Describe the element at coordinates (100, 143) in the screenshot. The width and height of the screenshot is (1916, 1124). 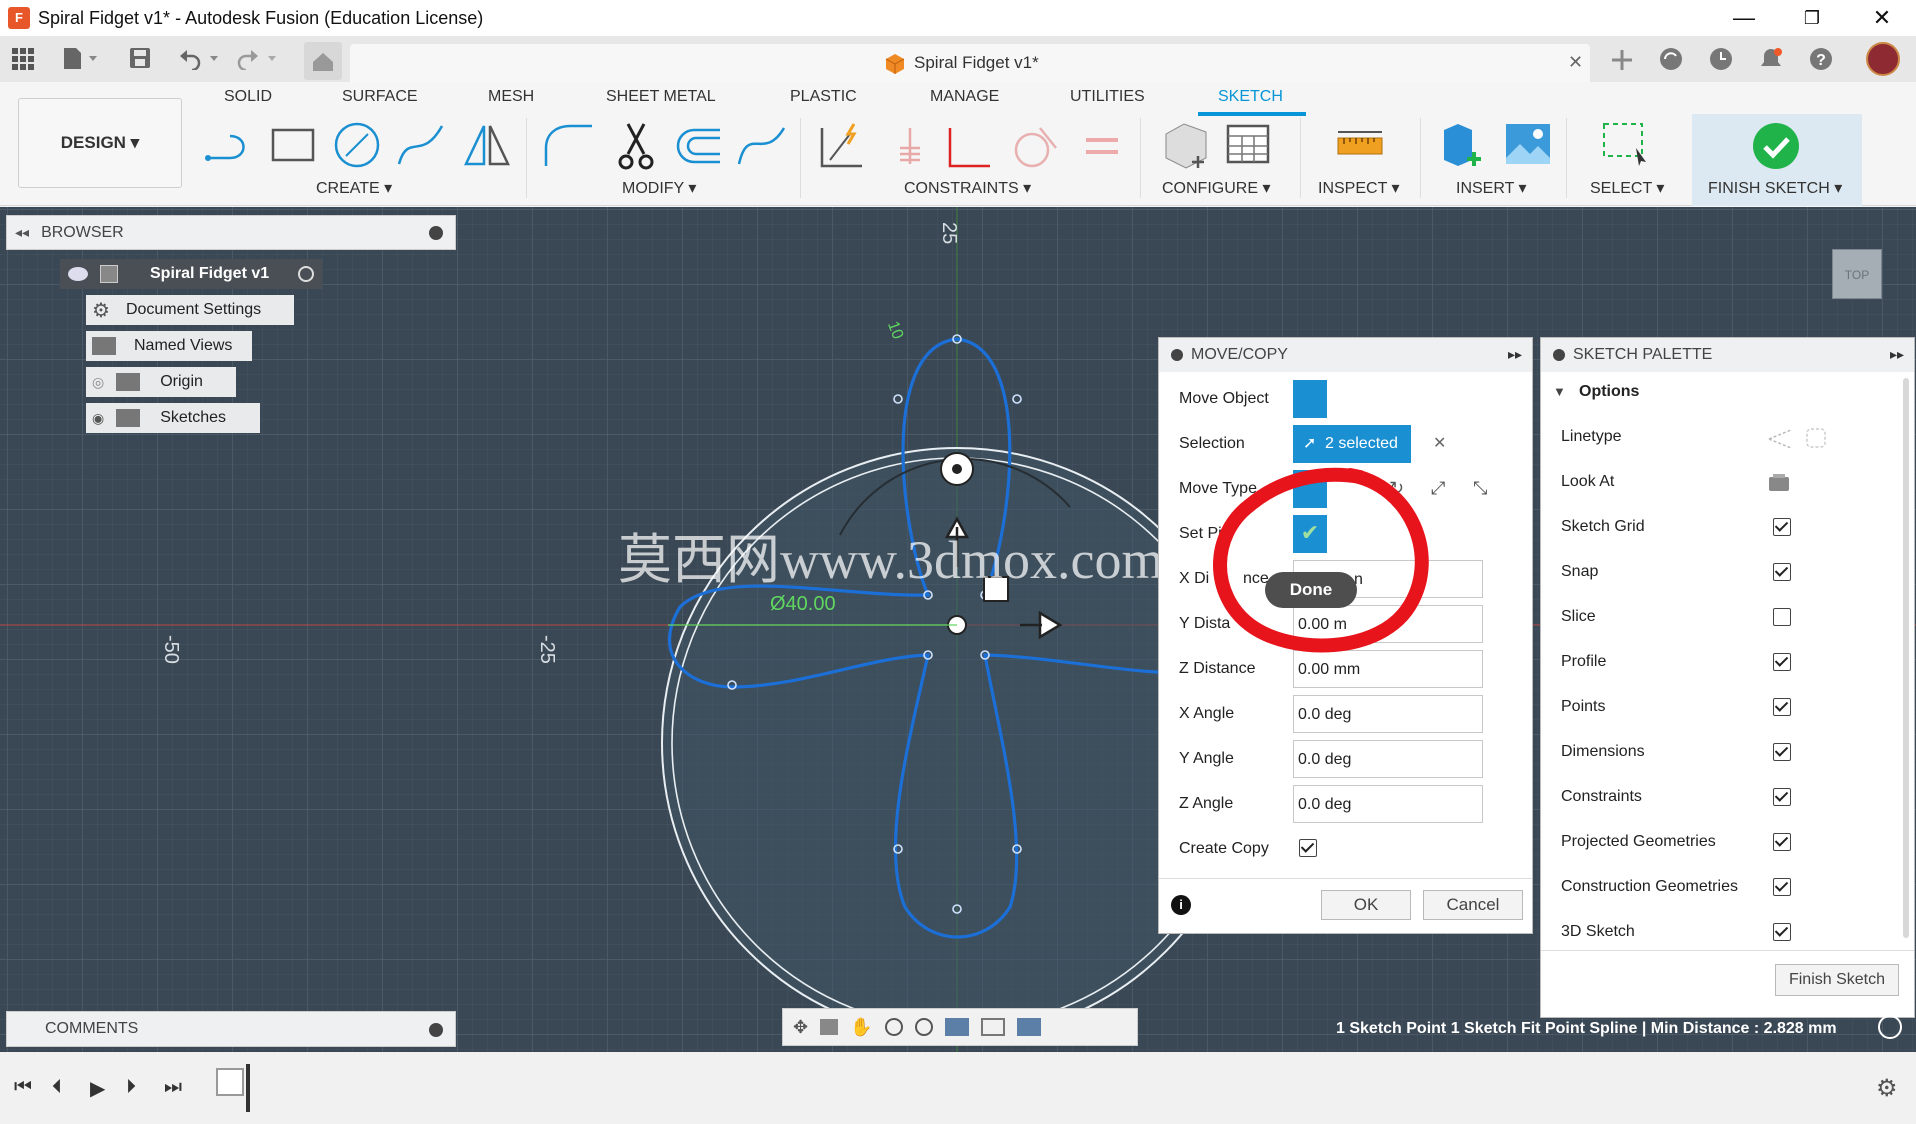
I see `workspace-design-dropdown: DESIGN ▾` at that location.